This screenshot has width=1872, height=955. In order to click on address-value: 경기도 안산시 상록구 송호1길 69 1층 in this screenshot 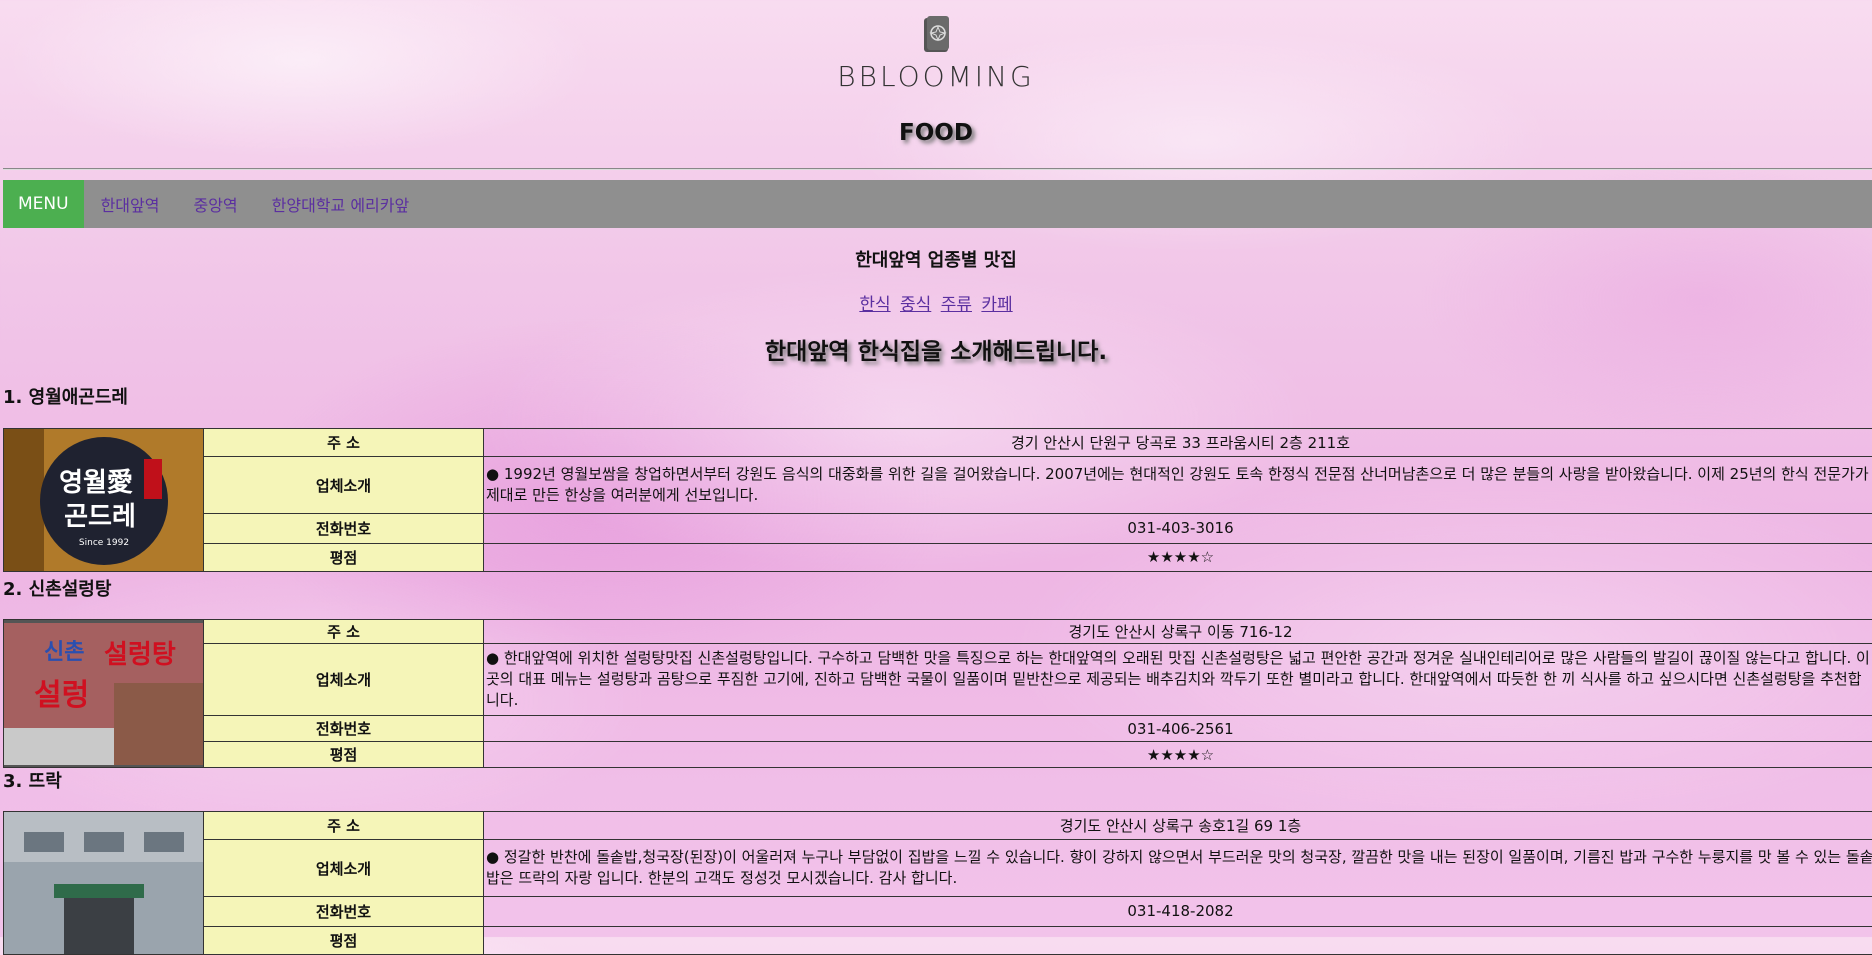, I will do `click(1178, 826)`.